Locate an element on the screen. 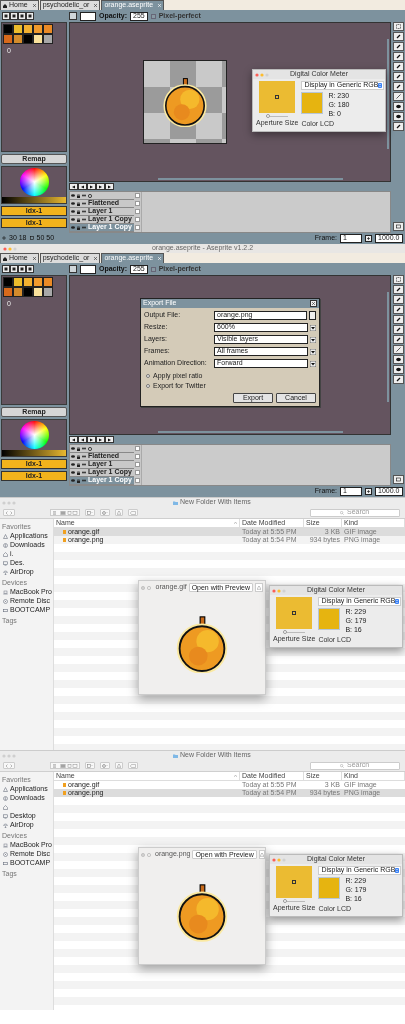  close-button is located at coordinates (313, 303).